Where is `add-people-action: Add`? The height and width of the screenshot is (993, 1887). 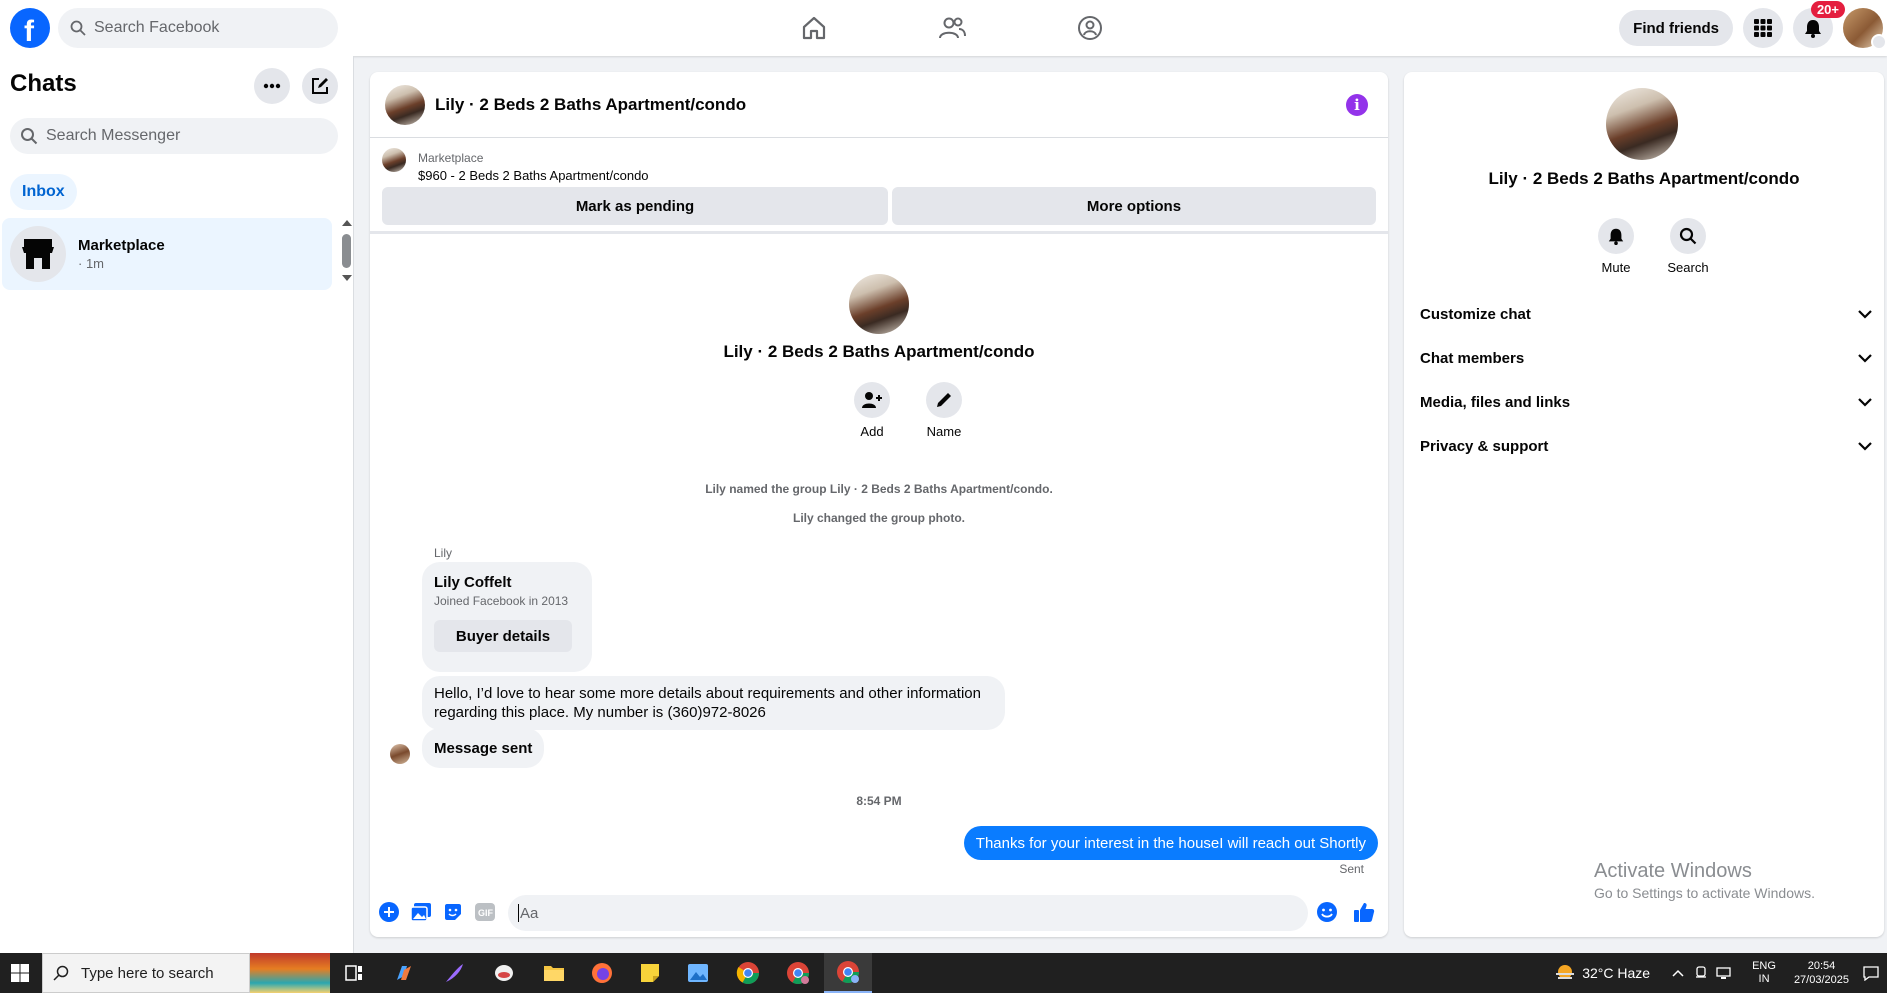
add-people-action: Add is located at coordinates (872, 410).